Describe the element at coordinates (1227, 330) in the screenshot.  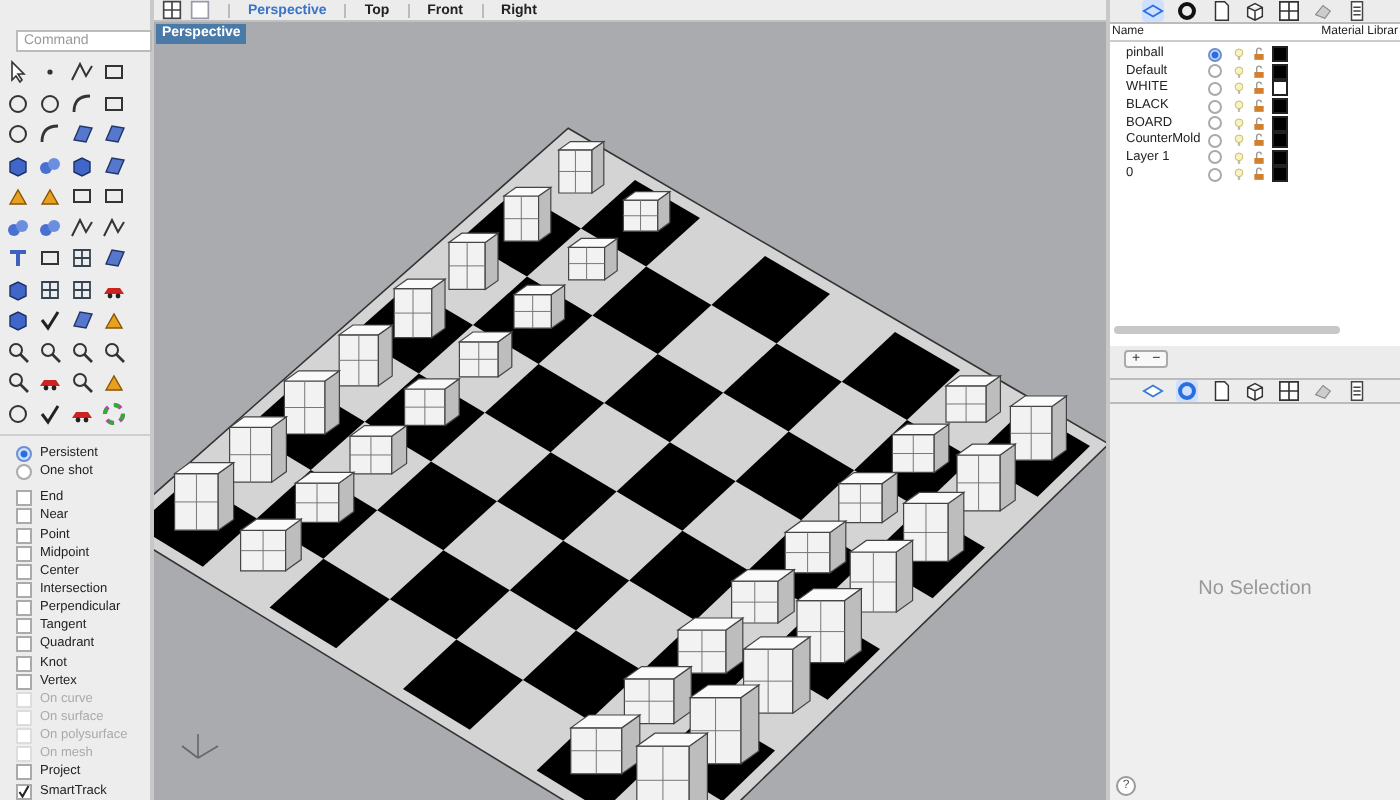
I see `scrollbar` at that location.